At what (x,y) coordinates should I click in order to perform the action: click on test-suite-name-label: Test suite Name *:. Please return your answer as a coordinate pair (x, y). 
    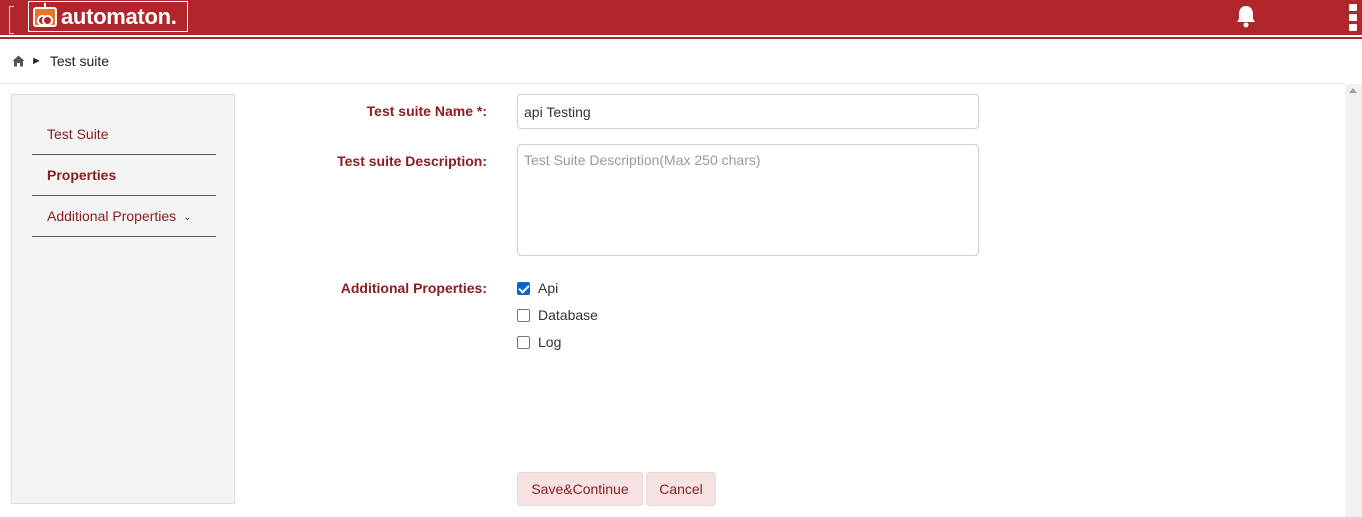
    Looking at the image, I should click on (426, 111).